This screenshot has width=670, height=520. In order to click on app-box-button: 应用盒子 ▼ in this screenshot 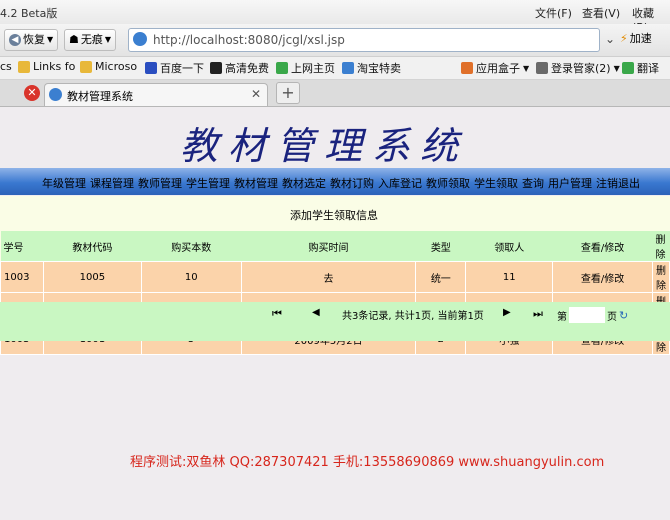, I will do `click(495, 68)`.